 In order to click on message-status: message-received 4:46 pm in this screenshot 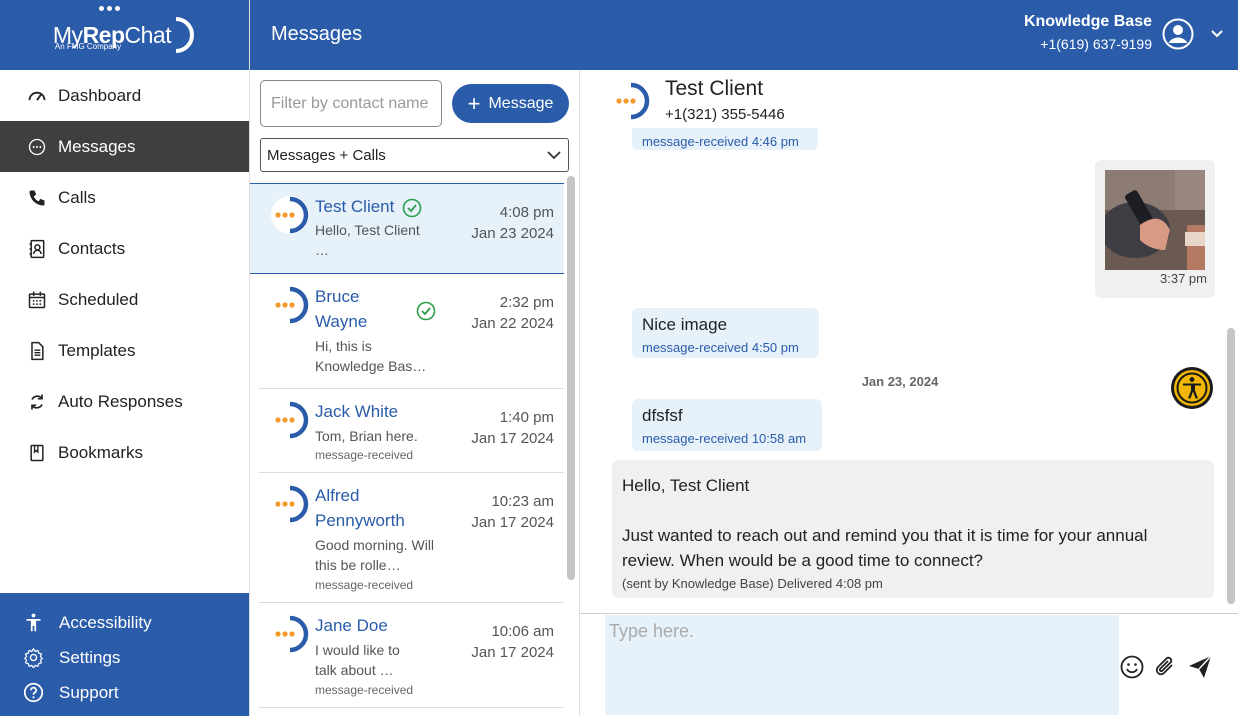, I will do `click(720, 141)`.